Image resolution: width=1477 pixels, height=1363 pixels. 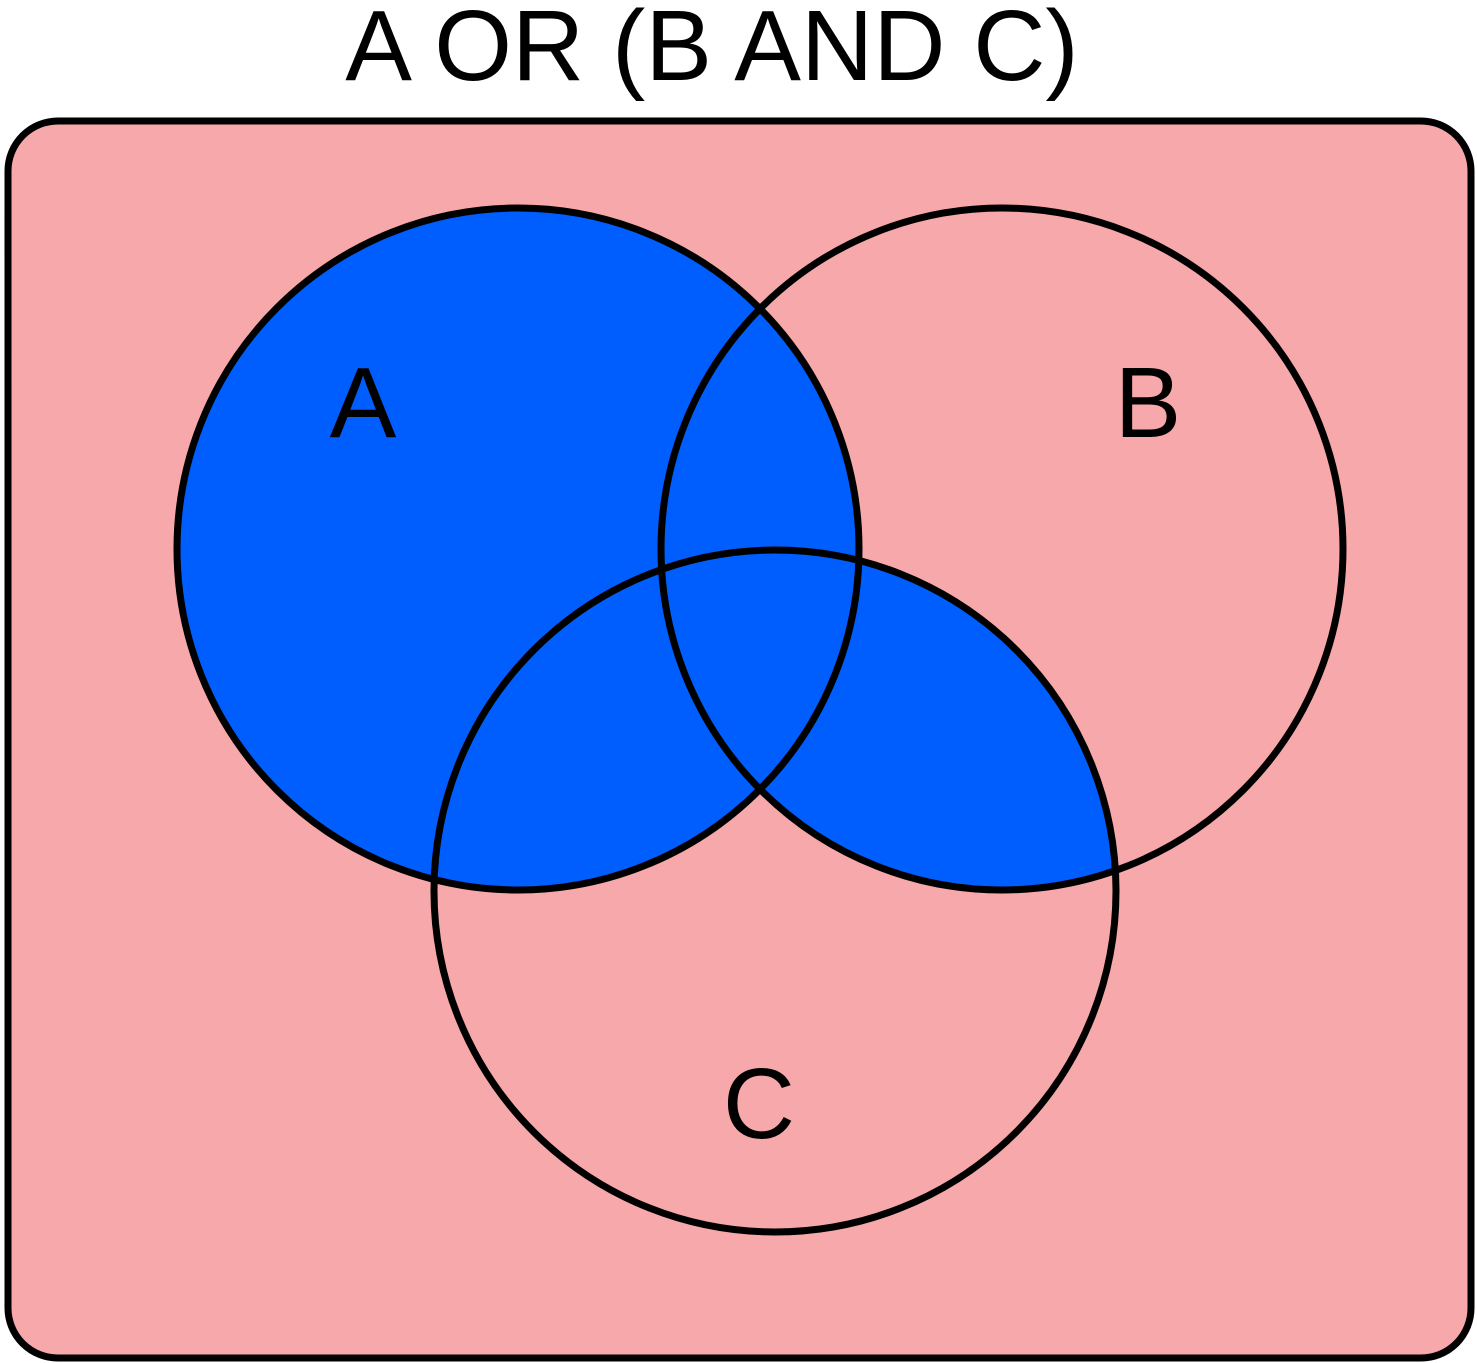 I want to click on set-a-label: A, so click(x=363, y=403).